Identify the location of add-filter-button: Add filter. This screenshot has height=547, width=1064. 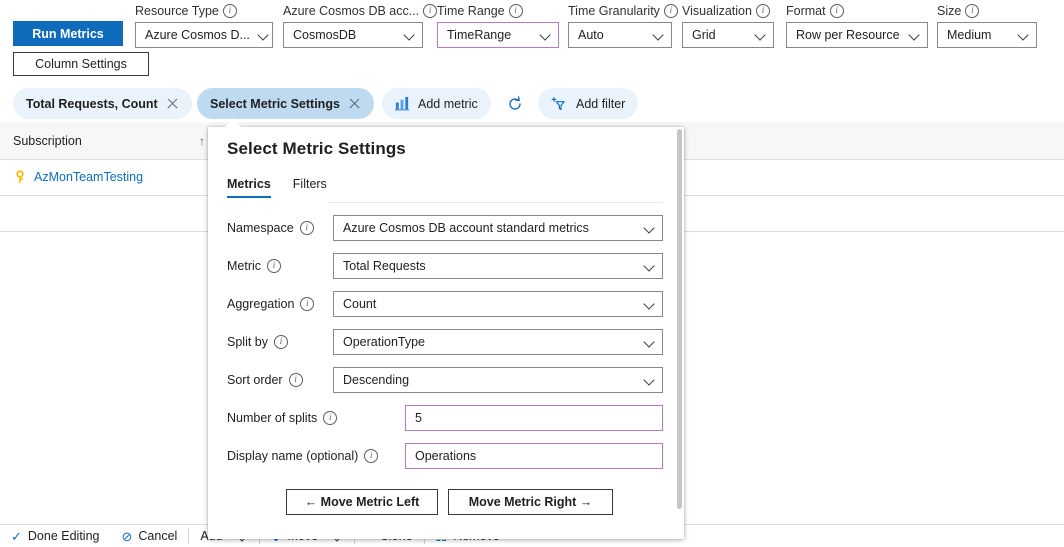
(588, 103).